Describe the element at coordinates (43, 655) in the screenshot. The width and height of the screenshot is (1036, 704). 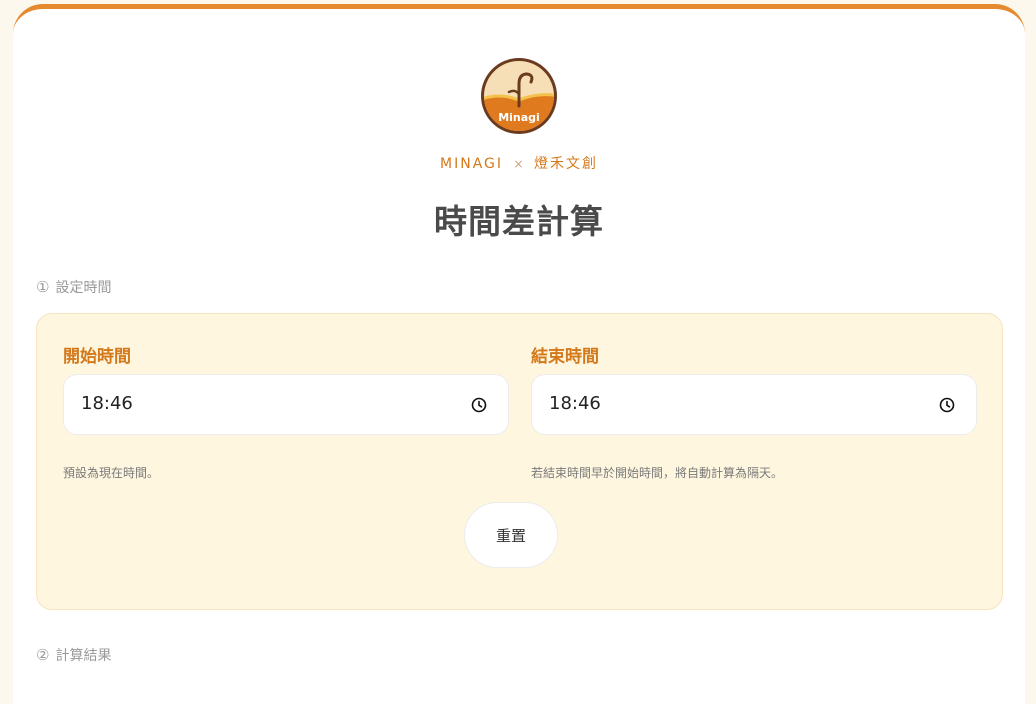
I see `step-results-number: ②` at that location.